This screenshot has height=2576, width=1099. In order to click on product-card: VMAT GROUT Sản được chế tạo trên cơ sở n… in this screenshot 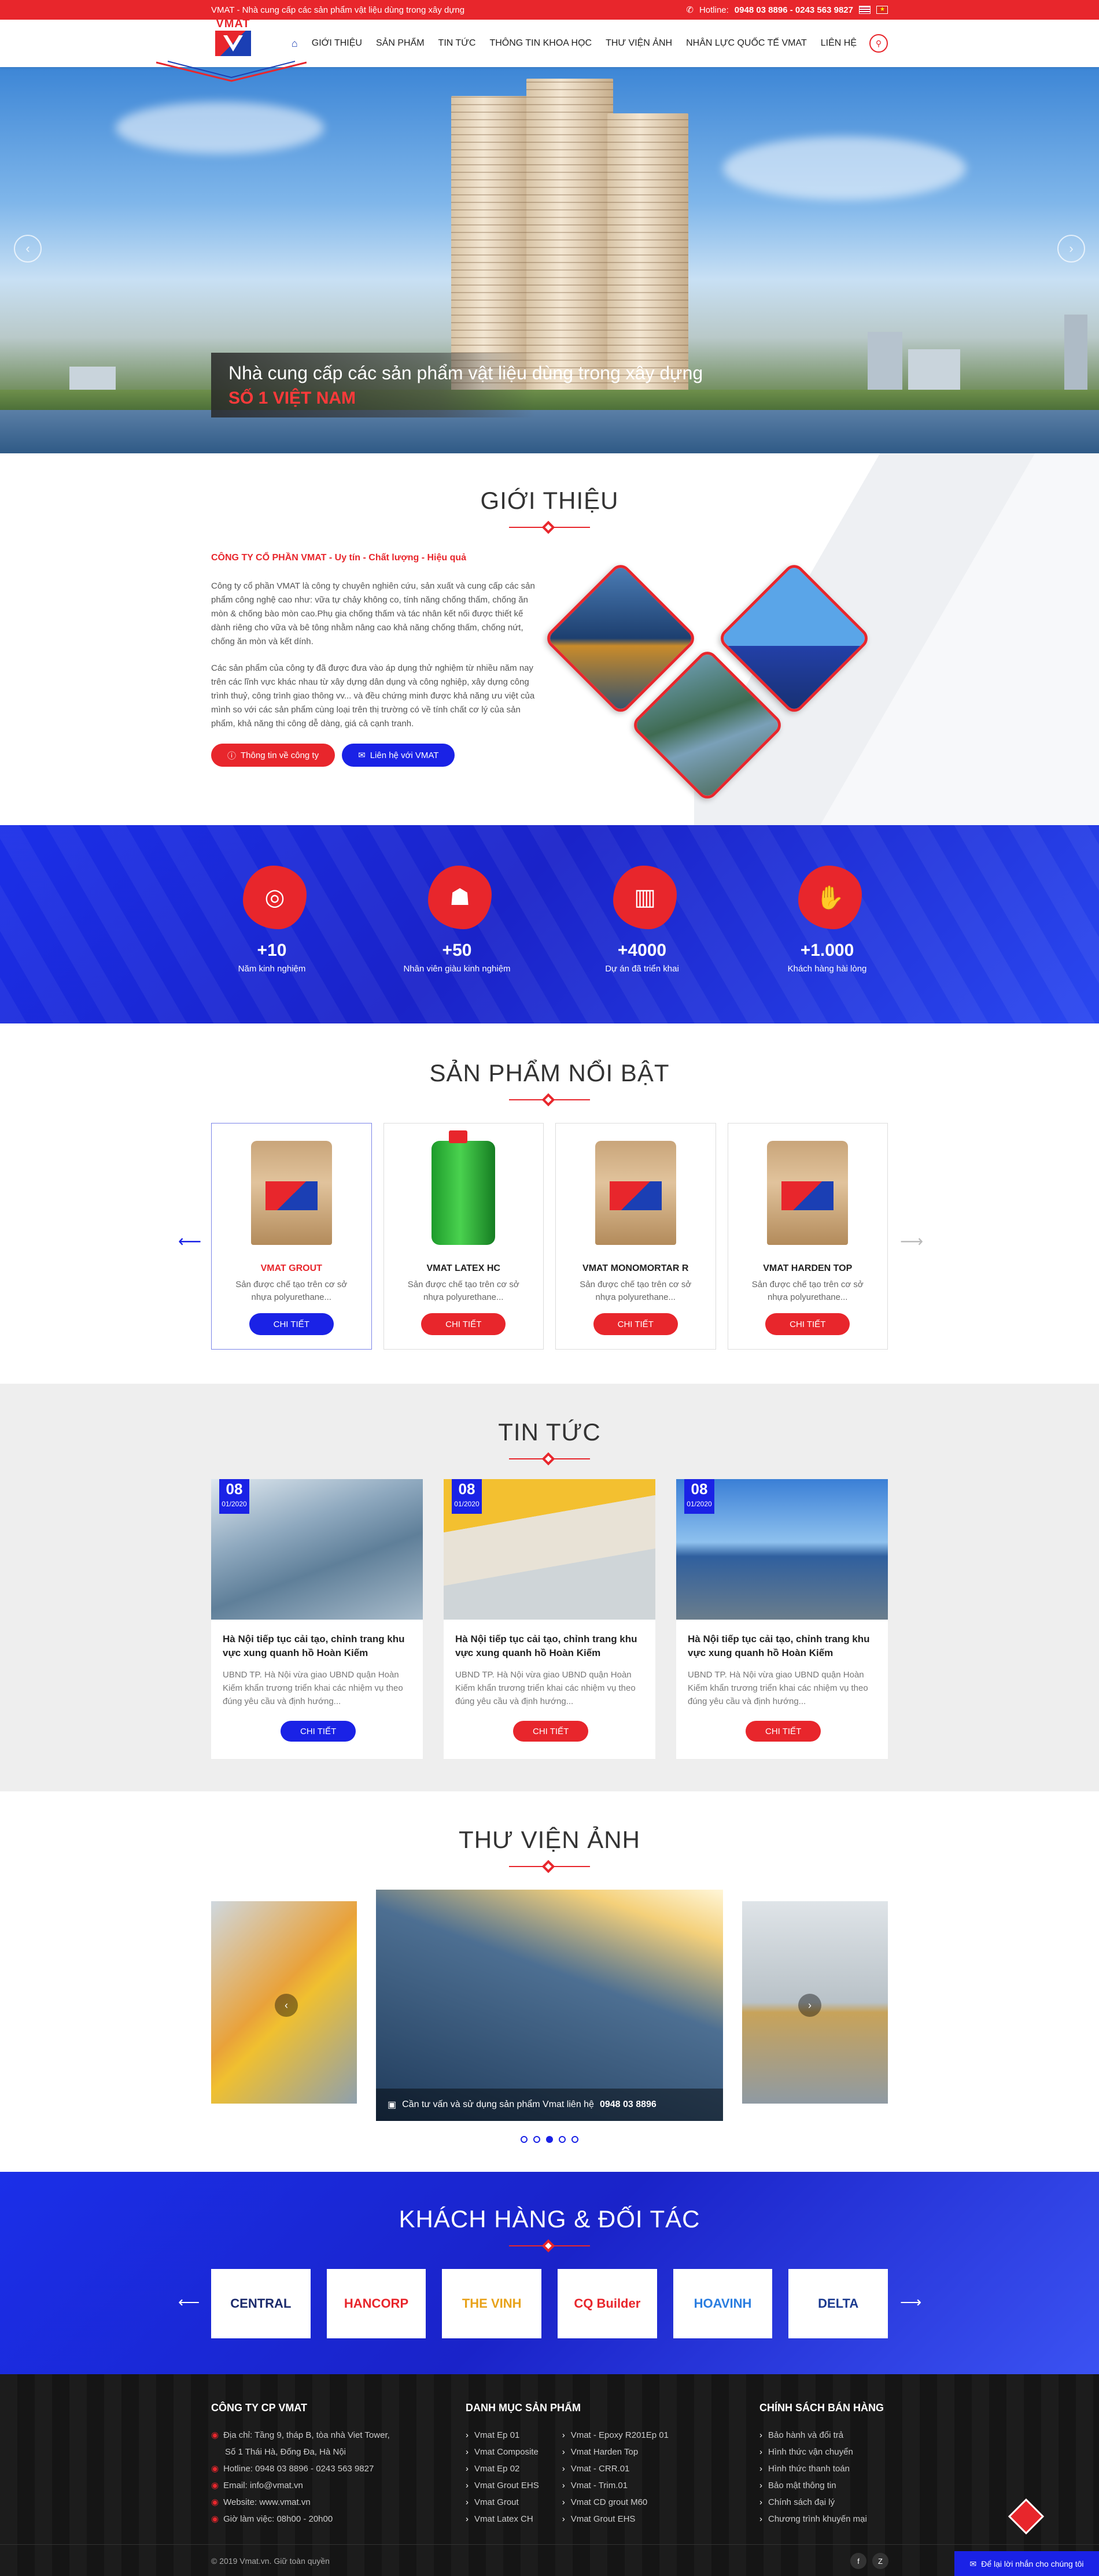, I will do `click(291, 1236)`.